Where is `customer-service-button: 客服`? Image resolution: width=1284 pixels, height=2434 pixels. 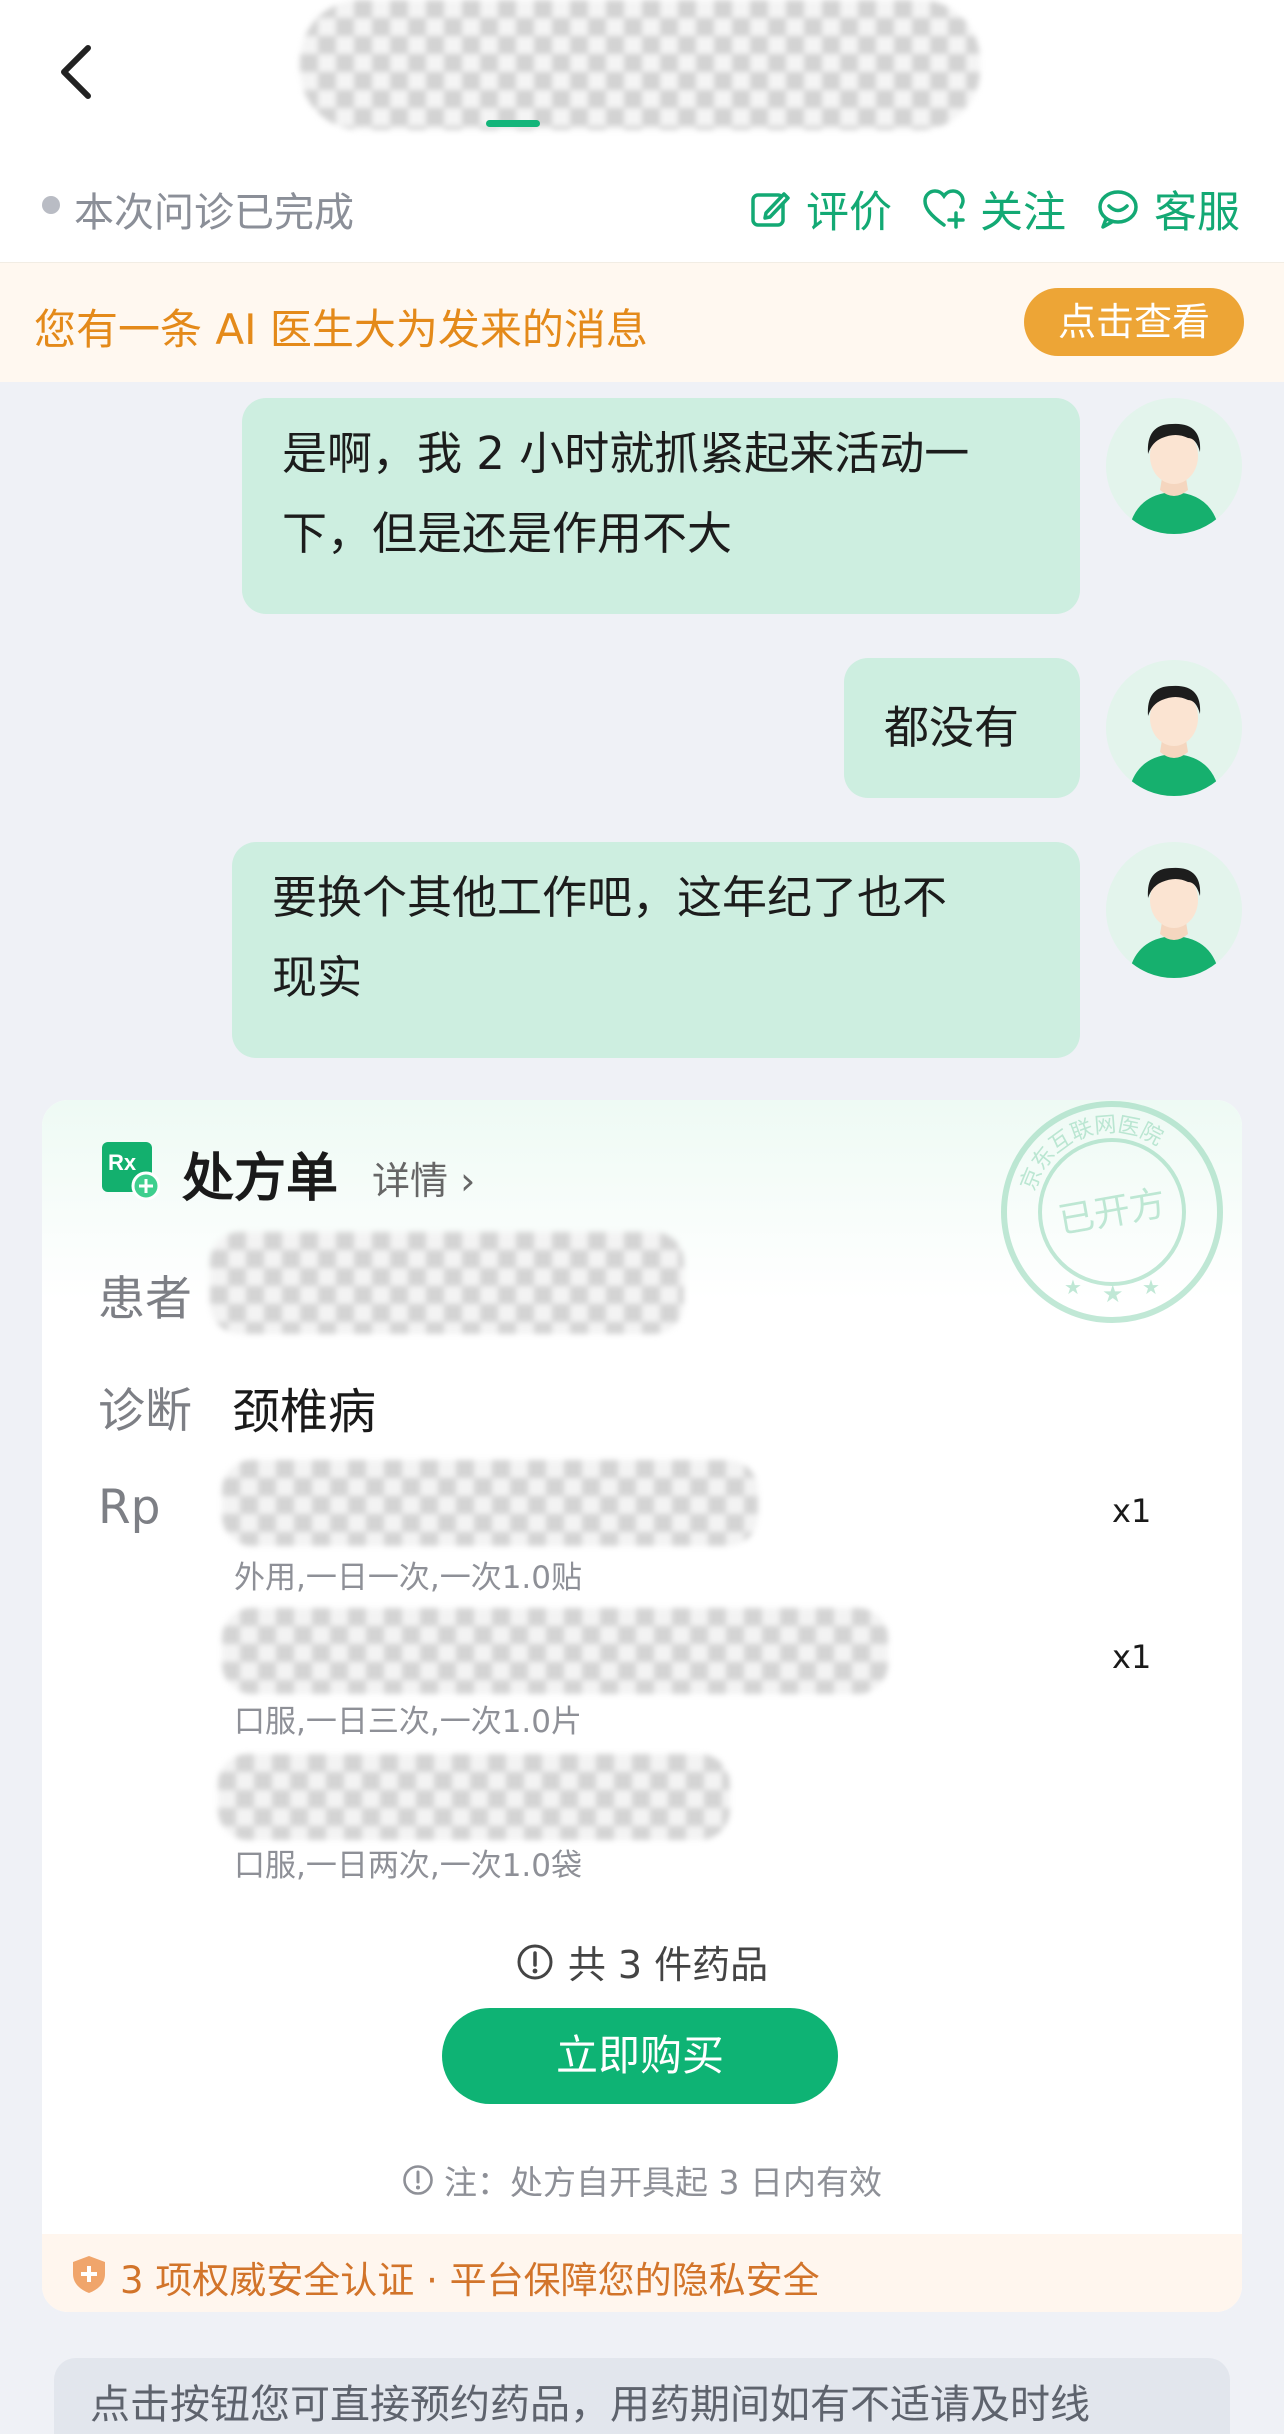 customer-service-button: 客服 is located at coordinates (1168, 209).